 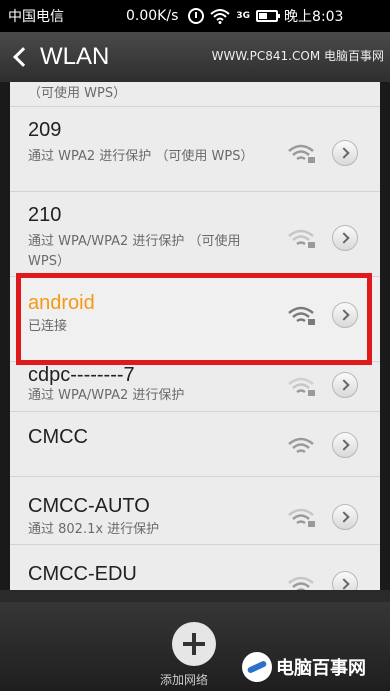 I want to click on battery-icon, so click(x=268, y=16).